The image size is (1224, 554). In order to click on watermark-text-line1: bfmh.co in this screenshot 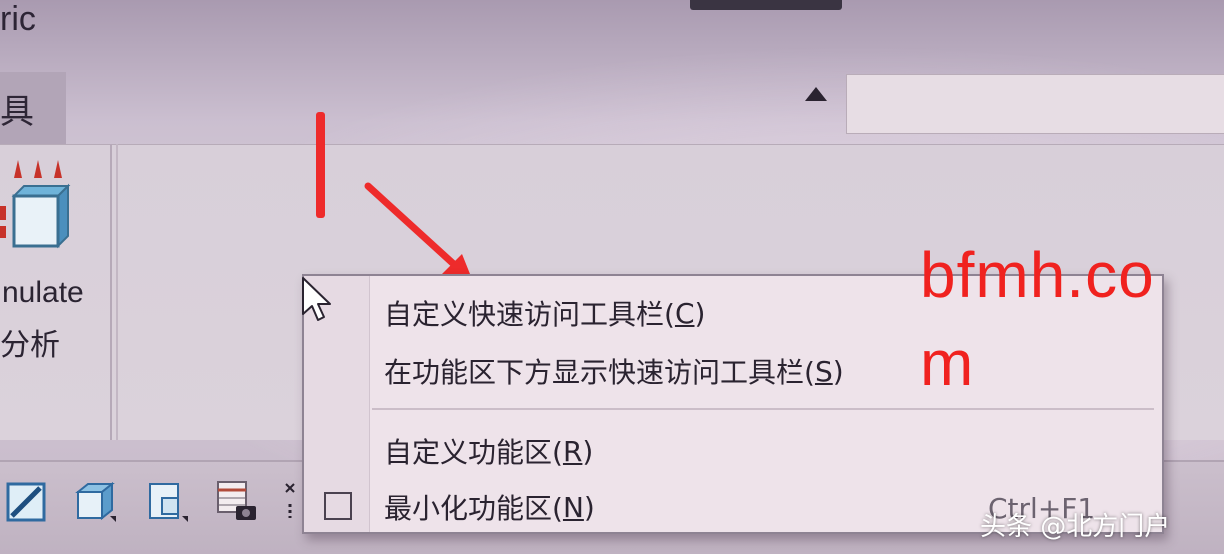, I will do `click(1037, 275)`.